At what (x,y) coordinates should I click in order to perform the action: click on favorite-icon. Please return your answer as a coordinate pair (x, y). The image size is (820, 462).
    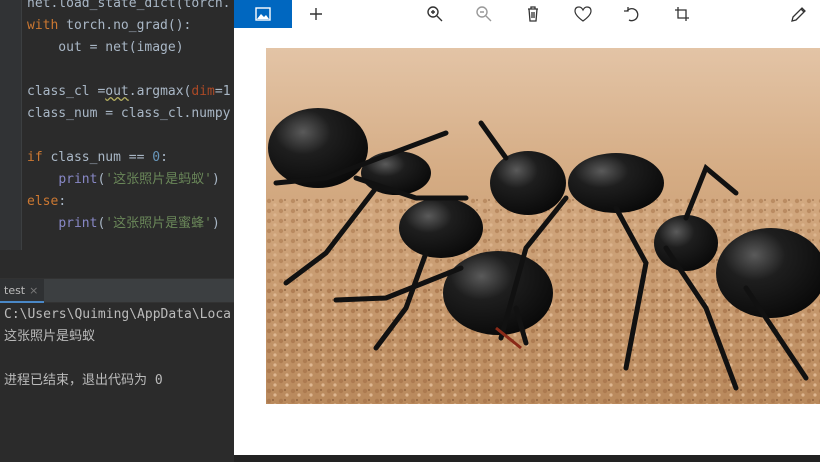
    Looking at the image, I should click on (583, 14).